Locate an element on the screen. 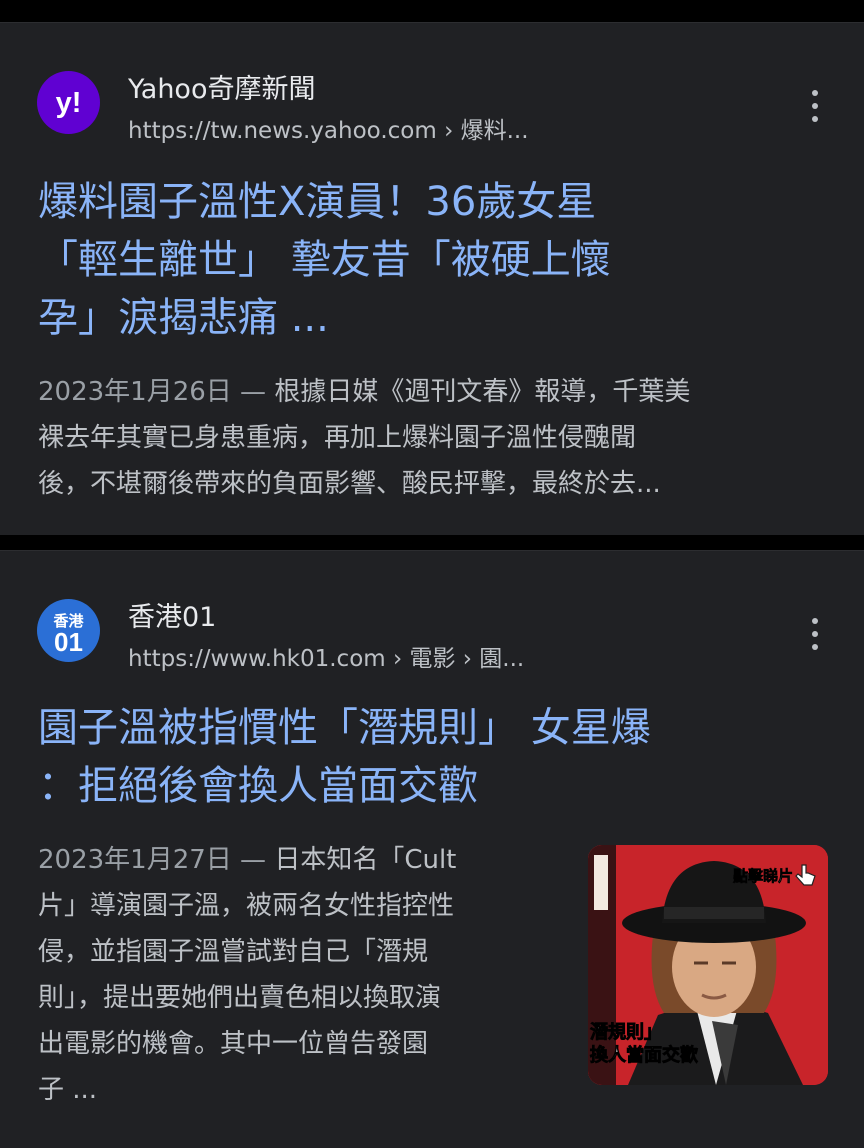 This screenshot has height=1148, width=864. title-line: 「輕生離世」 摯友昔「被硬上懷 is located at coordinates (324, 260).